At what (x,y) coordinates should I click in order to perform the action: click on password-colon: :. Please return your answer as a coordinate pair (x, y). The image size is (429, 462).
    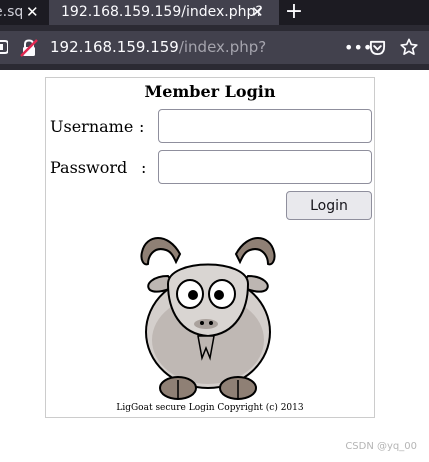
    Looking at the image, I should click on (144, 167).